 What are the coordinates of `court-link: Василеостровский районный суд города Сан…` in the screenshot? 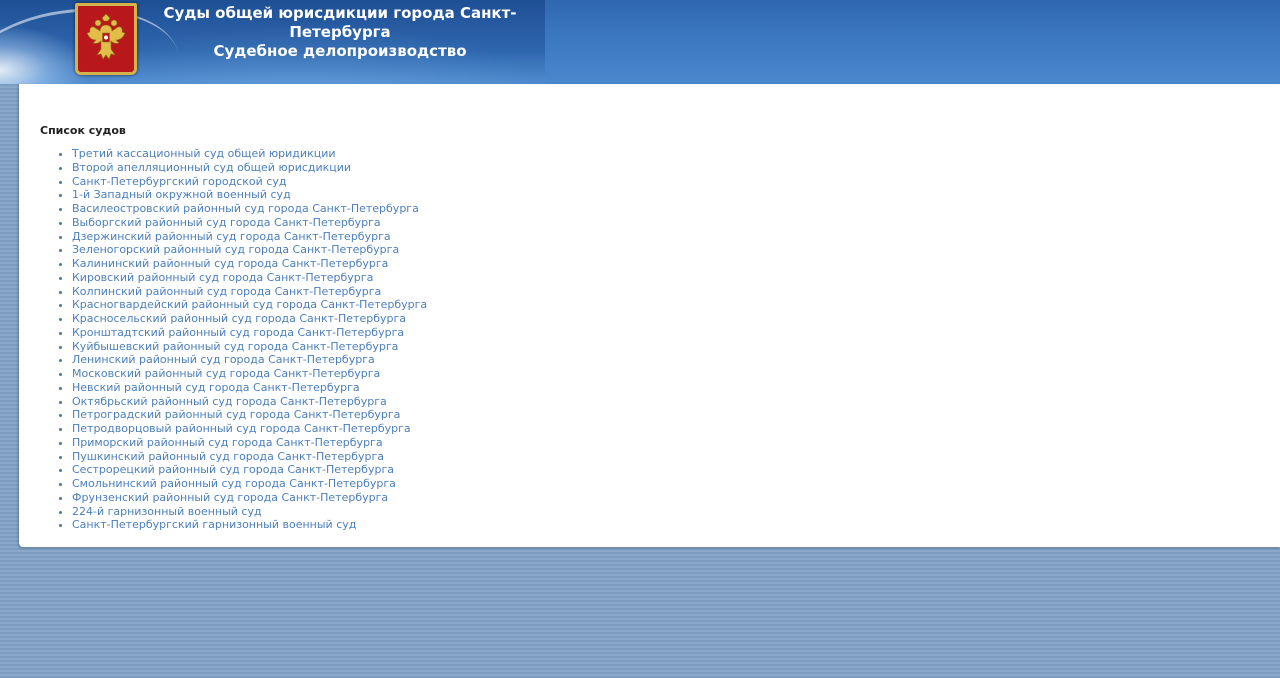 It's located at (245, 208).